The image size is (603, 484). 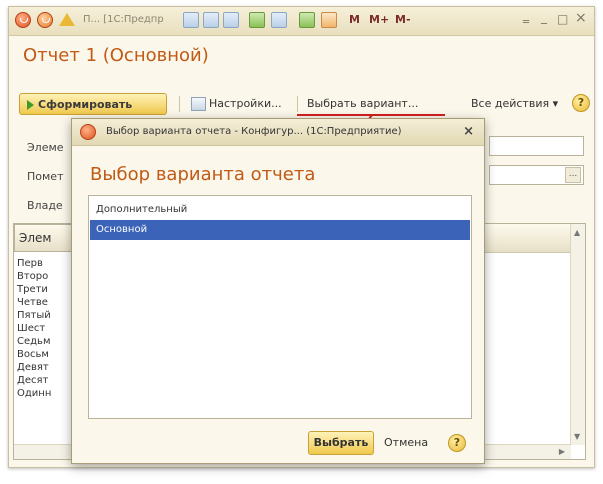 I want to click on titlebar-text: П... [1С:Предпр, so click(x=123, y=19).